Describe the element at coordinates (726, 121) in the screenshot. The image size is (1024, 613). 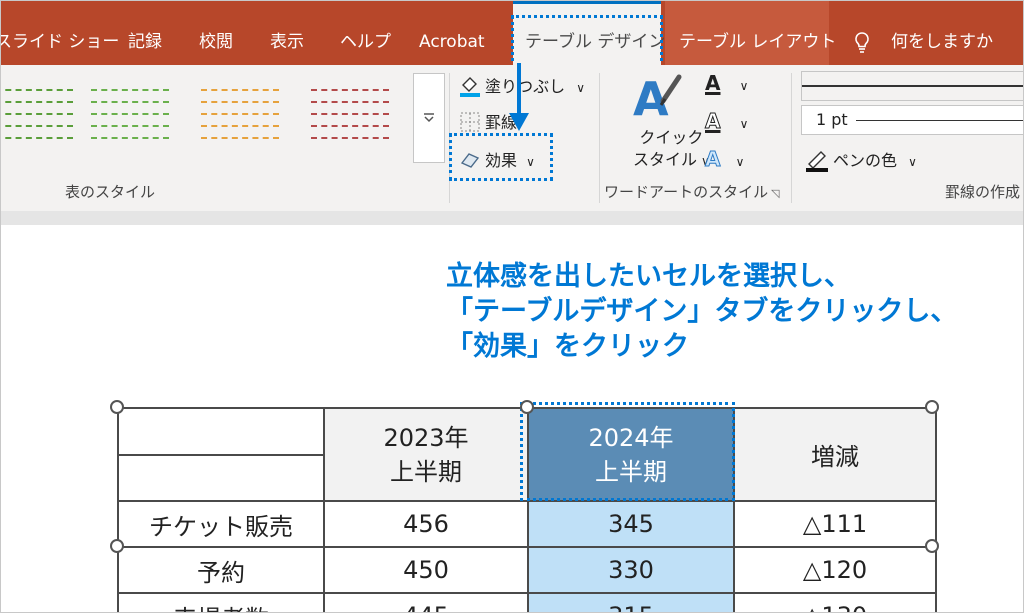
I see `text-outline-button: A ∨` at that location.